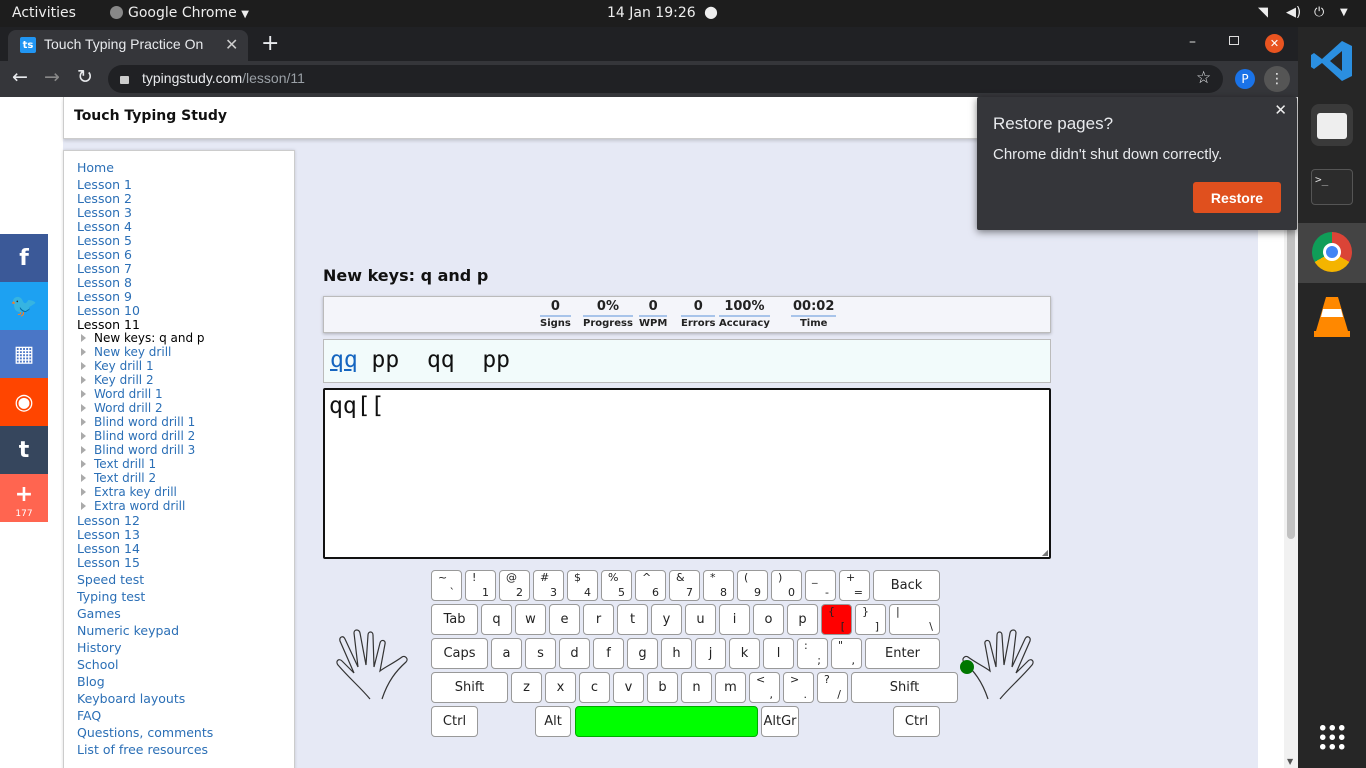  I want to click on bookmark-star-icon: ☆, so click(1203, 78).